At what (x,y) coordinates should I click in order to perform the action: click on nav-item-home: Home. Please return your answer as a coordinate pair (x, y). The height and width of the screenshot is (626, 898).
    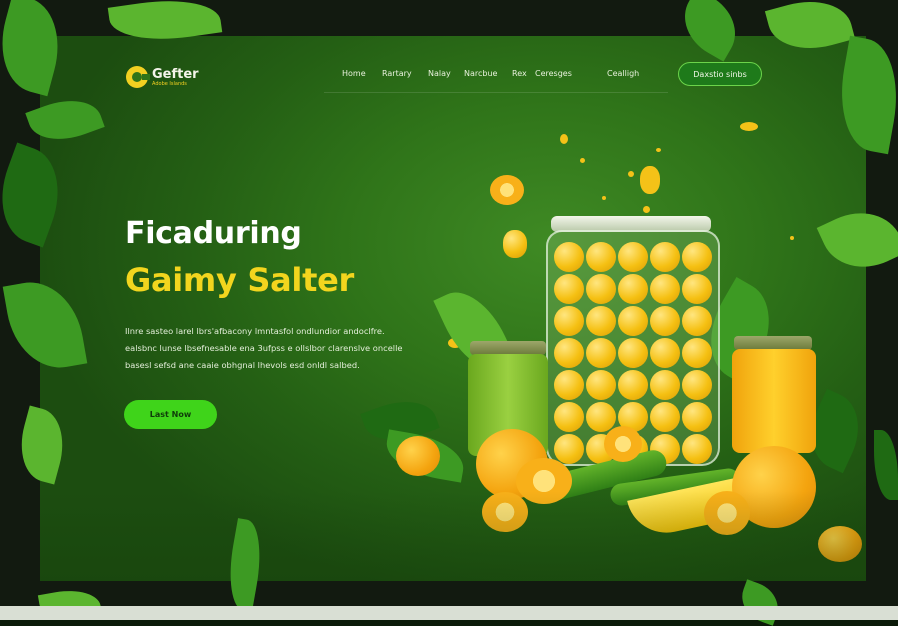
    Looking at the image, I should click on (354, 73).